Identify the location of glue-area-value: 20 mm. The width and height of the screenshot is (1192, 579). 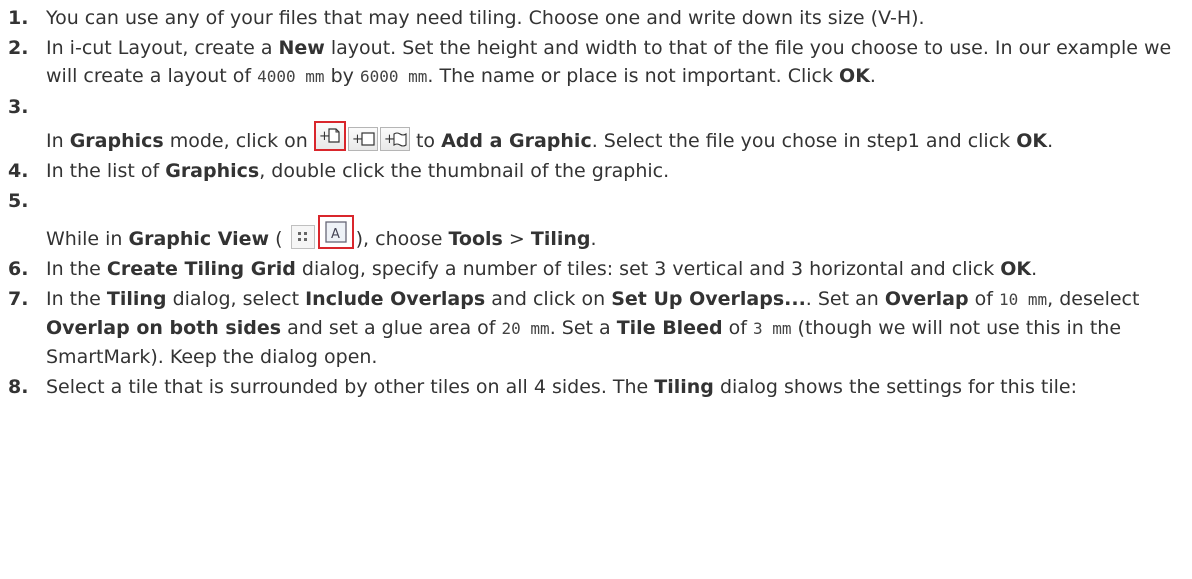
(525, 328).